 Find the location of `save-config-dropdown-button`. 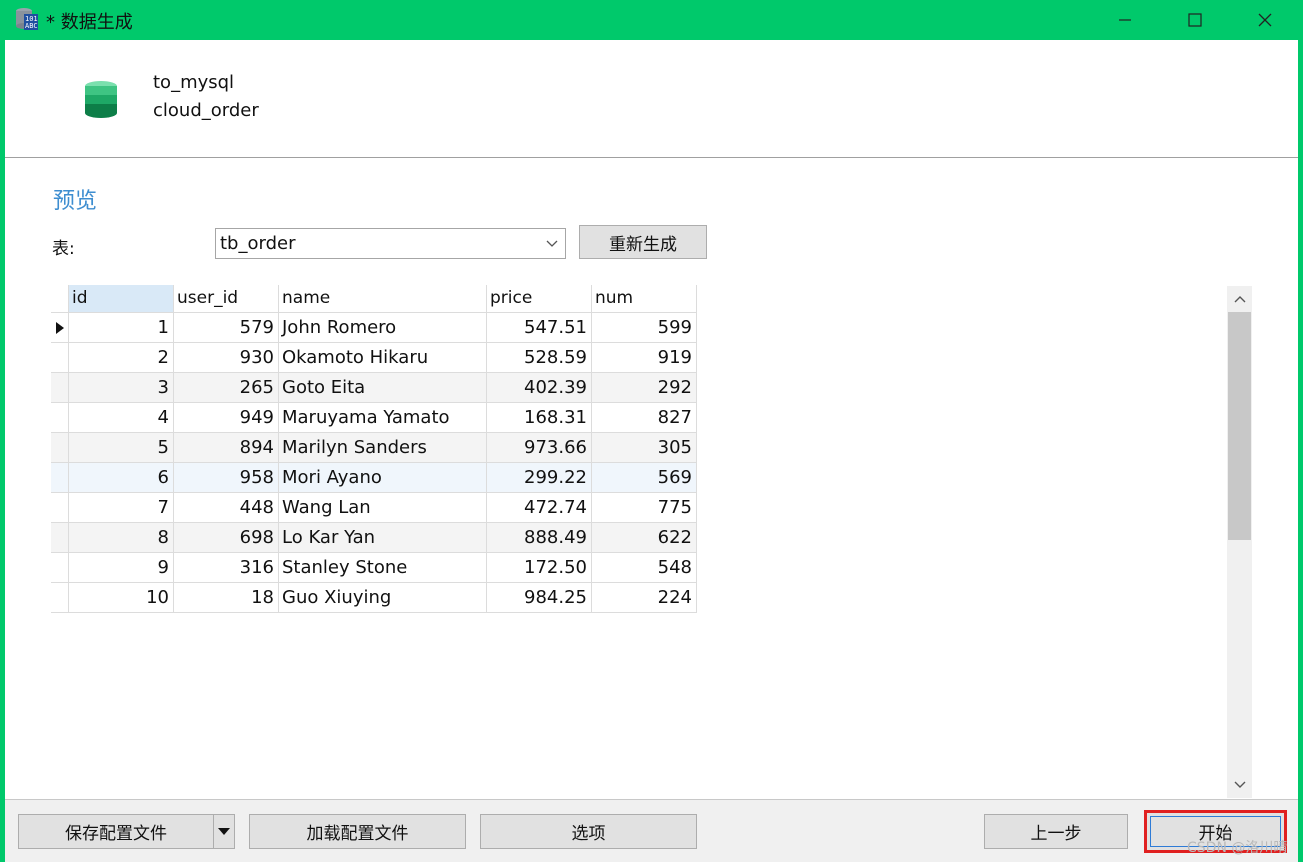

save-config-dropdown-button is located at coordinates (224, 831).